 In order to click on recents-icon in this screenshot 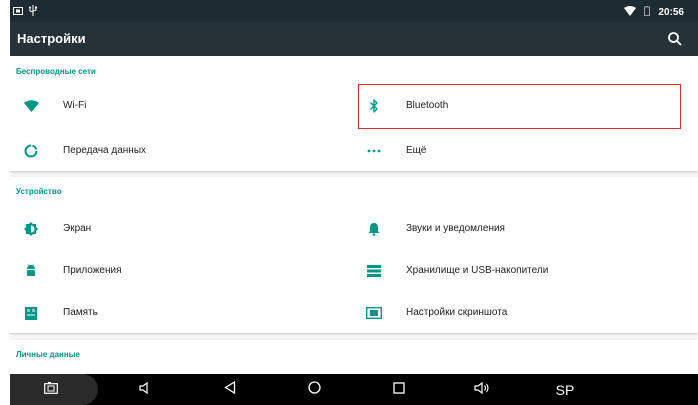, I will do `click(399, 390)`.